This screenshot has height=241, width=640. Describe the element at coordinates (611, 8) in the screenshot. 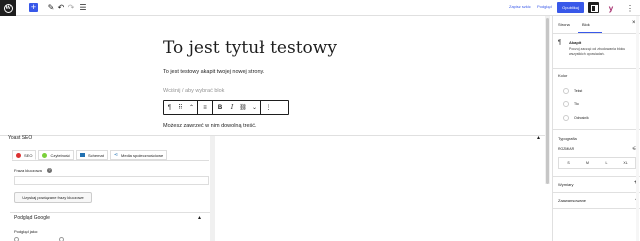

I see `yoast-icon: y` at that location.